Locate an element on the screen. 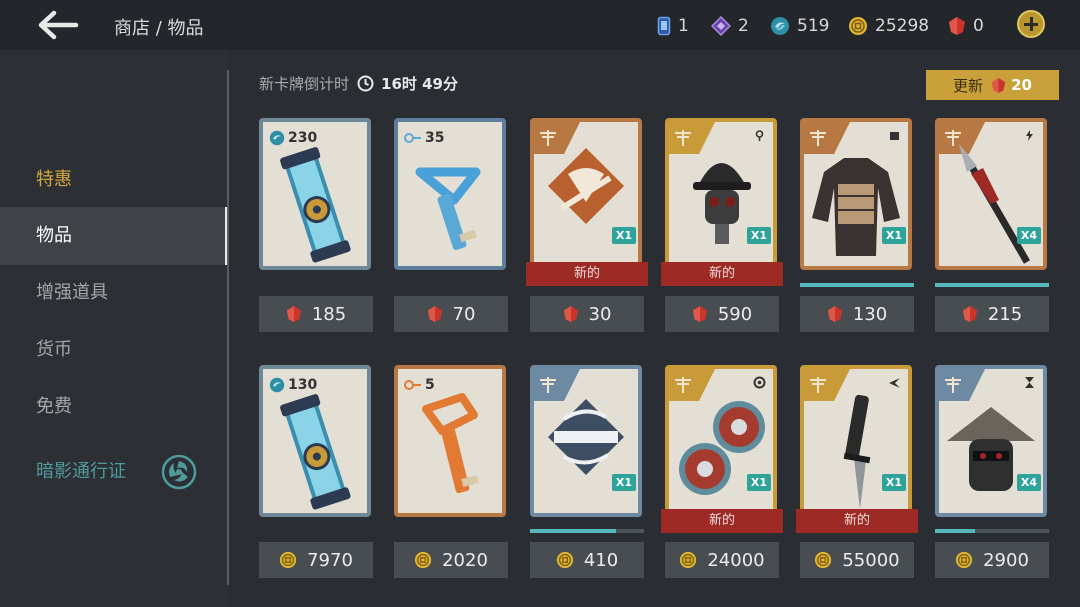  card-count: 1 is located at coordinates (683, 26).